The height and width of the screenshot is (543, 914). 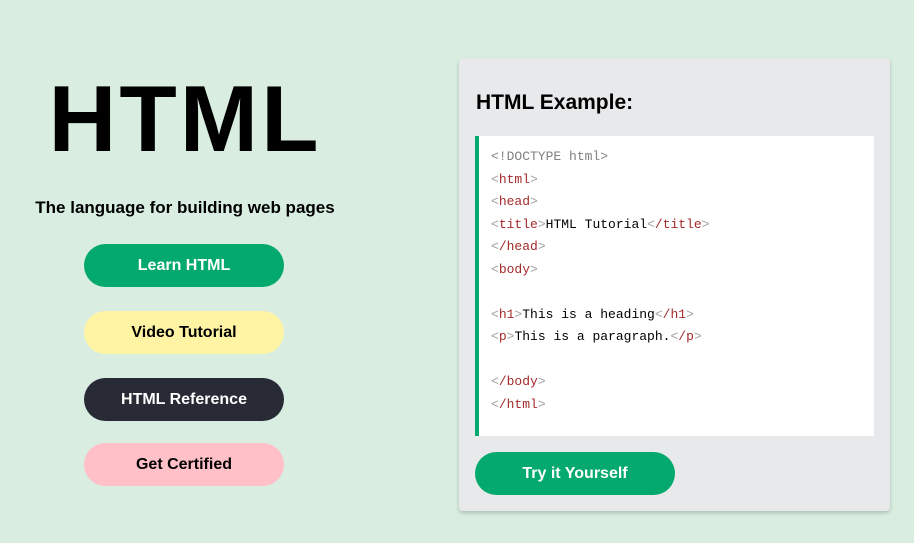 What do you see at coordinates (502, 336) in the screenshot?
I see `code-tag-name: p` at bounding box center [502, 336].